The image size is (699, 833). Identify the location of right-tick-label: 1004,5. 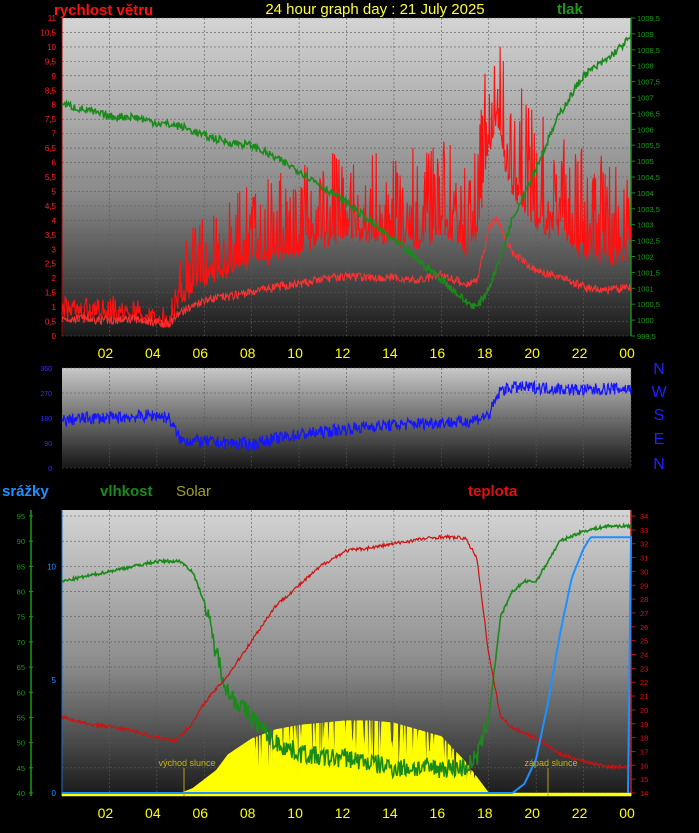
(648, 177).